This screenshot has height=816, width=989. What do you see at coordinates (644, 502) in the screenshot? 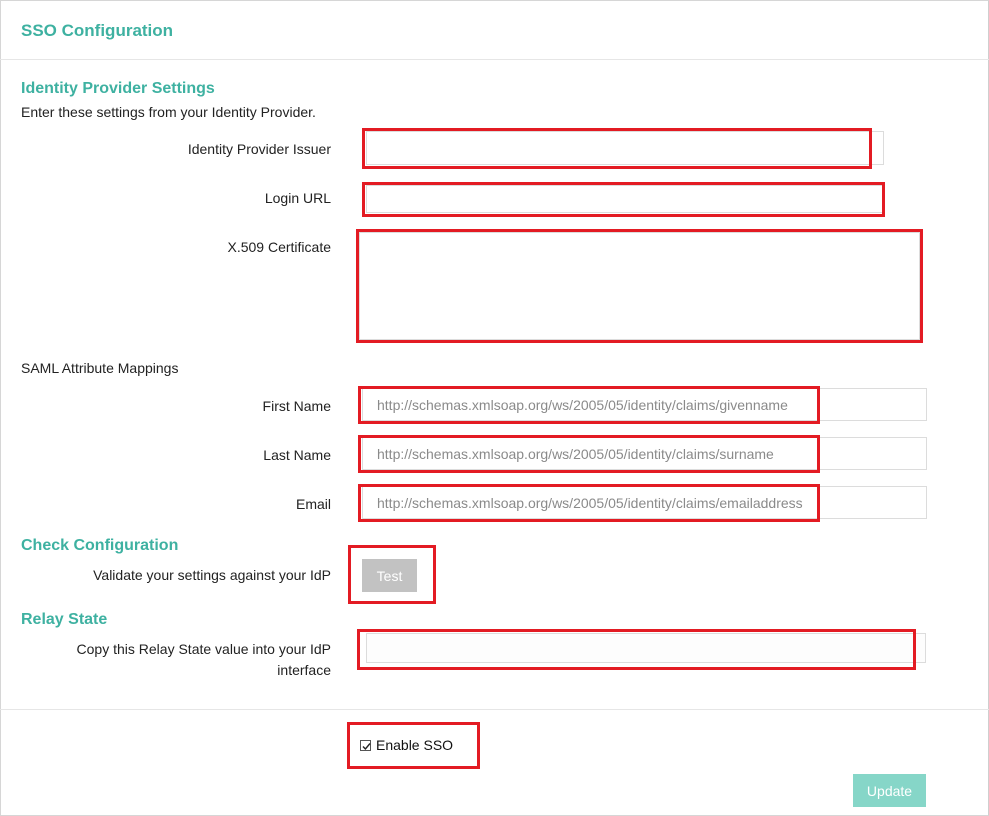
I see `email-input` at bounding box center [644, 502].